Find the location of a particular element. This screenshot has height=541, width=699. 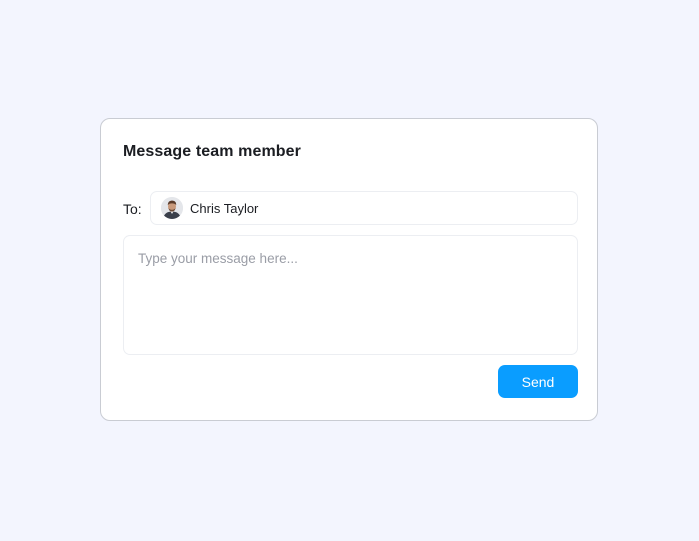

send-button: Send is located at coordinates (538, 381).